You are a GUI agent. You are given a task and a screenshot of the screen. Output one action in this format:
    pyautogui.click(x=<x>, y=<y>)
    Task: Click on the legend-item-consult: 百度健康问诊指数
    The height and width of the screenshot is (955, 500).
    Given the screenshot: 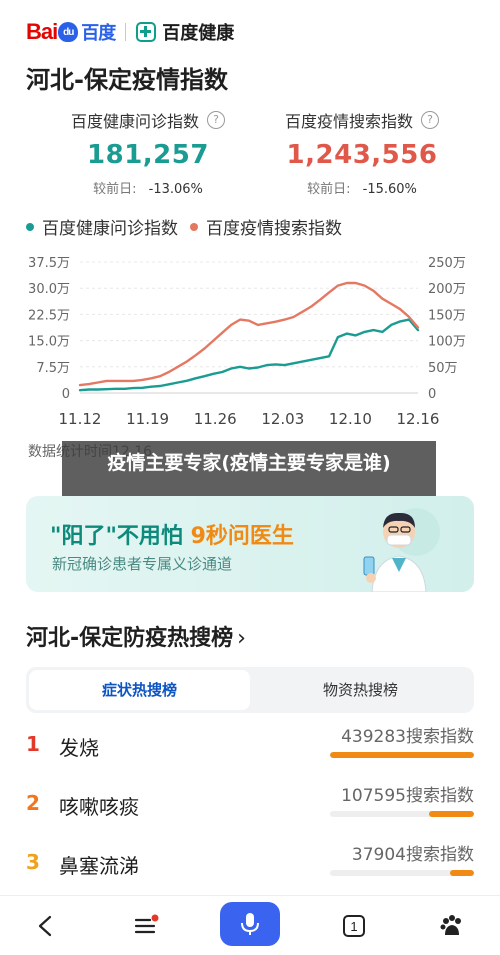 What is the action you would take?
    pyautogui.click(x=102, y=226)
    